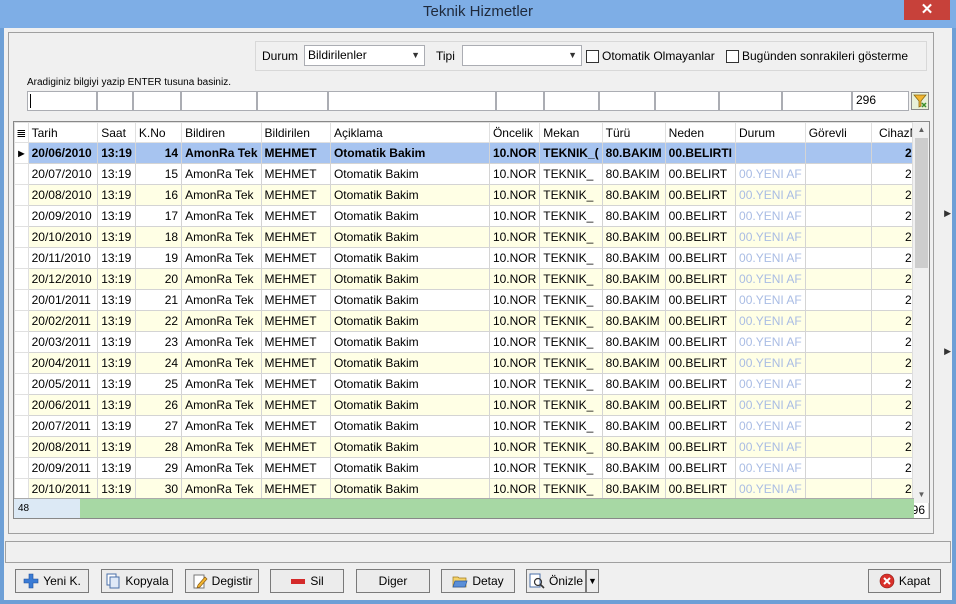  What do you see at coordinates (115, 101) in the screenshot?
I see `filter-saat` at bounding box center [115, 101].